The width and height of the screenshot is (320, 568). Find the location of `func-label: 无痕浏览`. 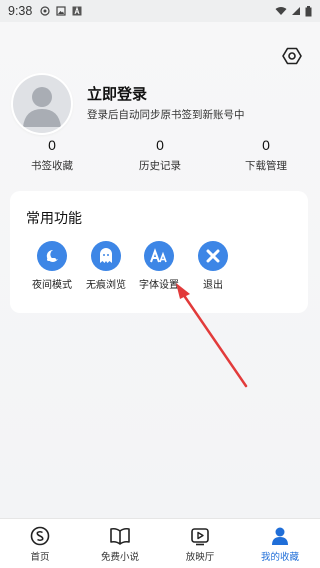

func-label: 无痕浏览 is located at coordinates (106, 285).